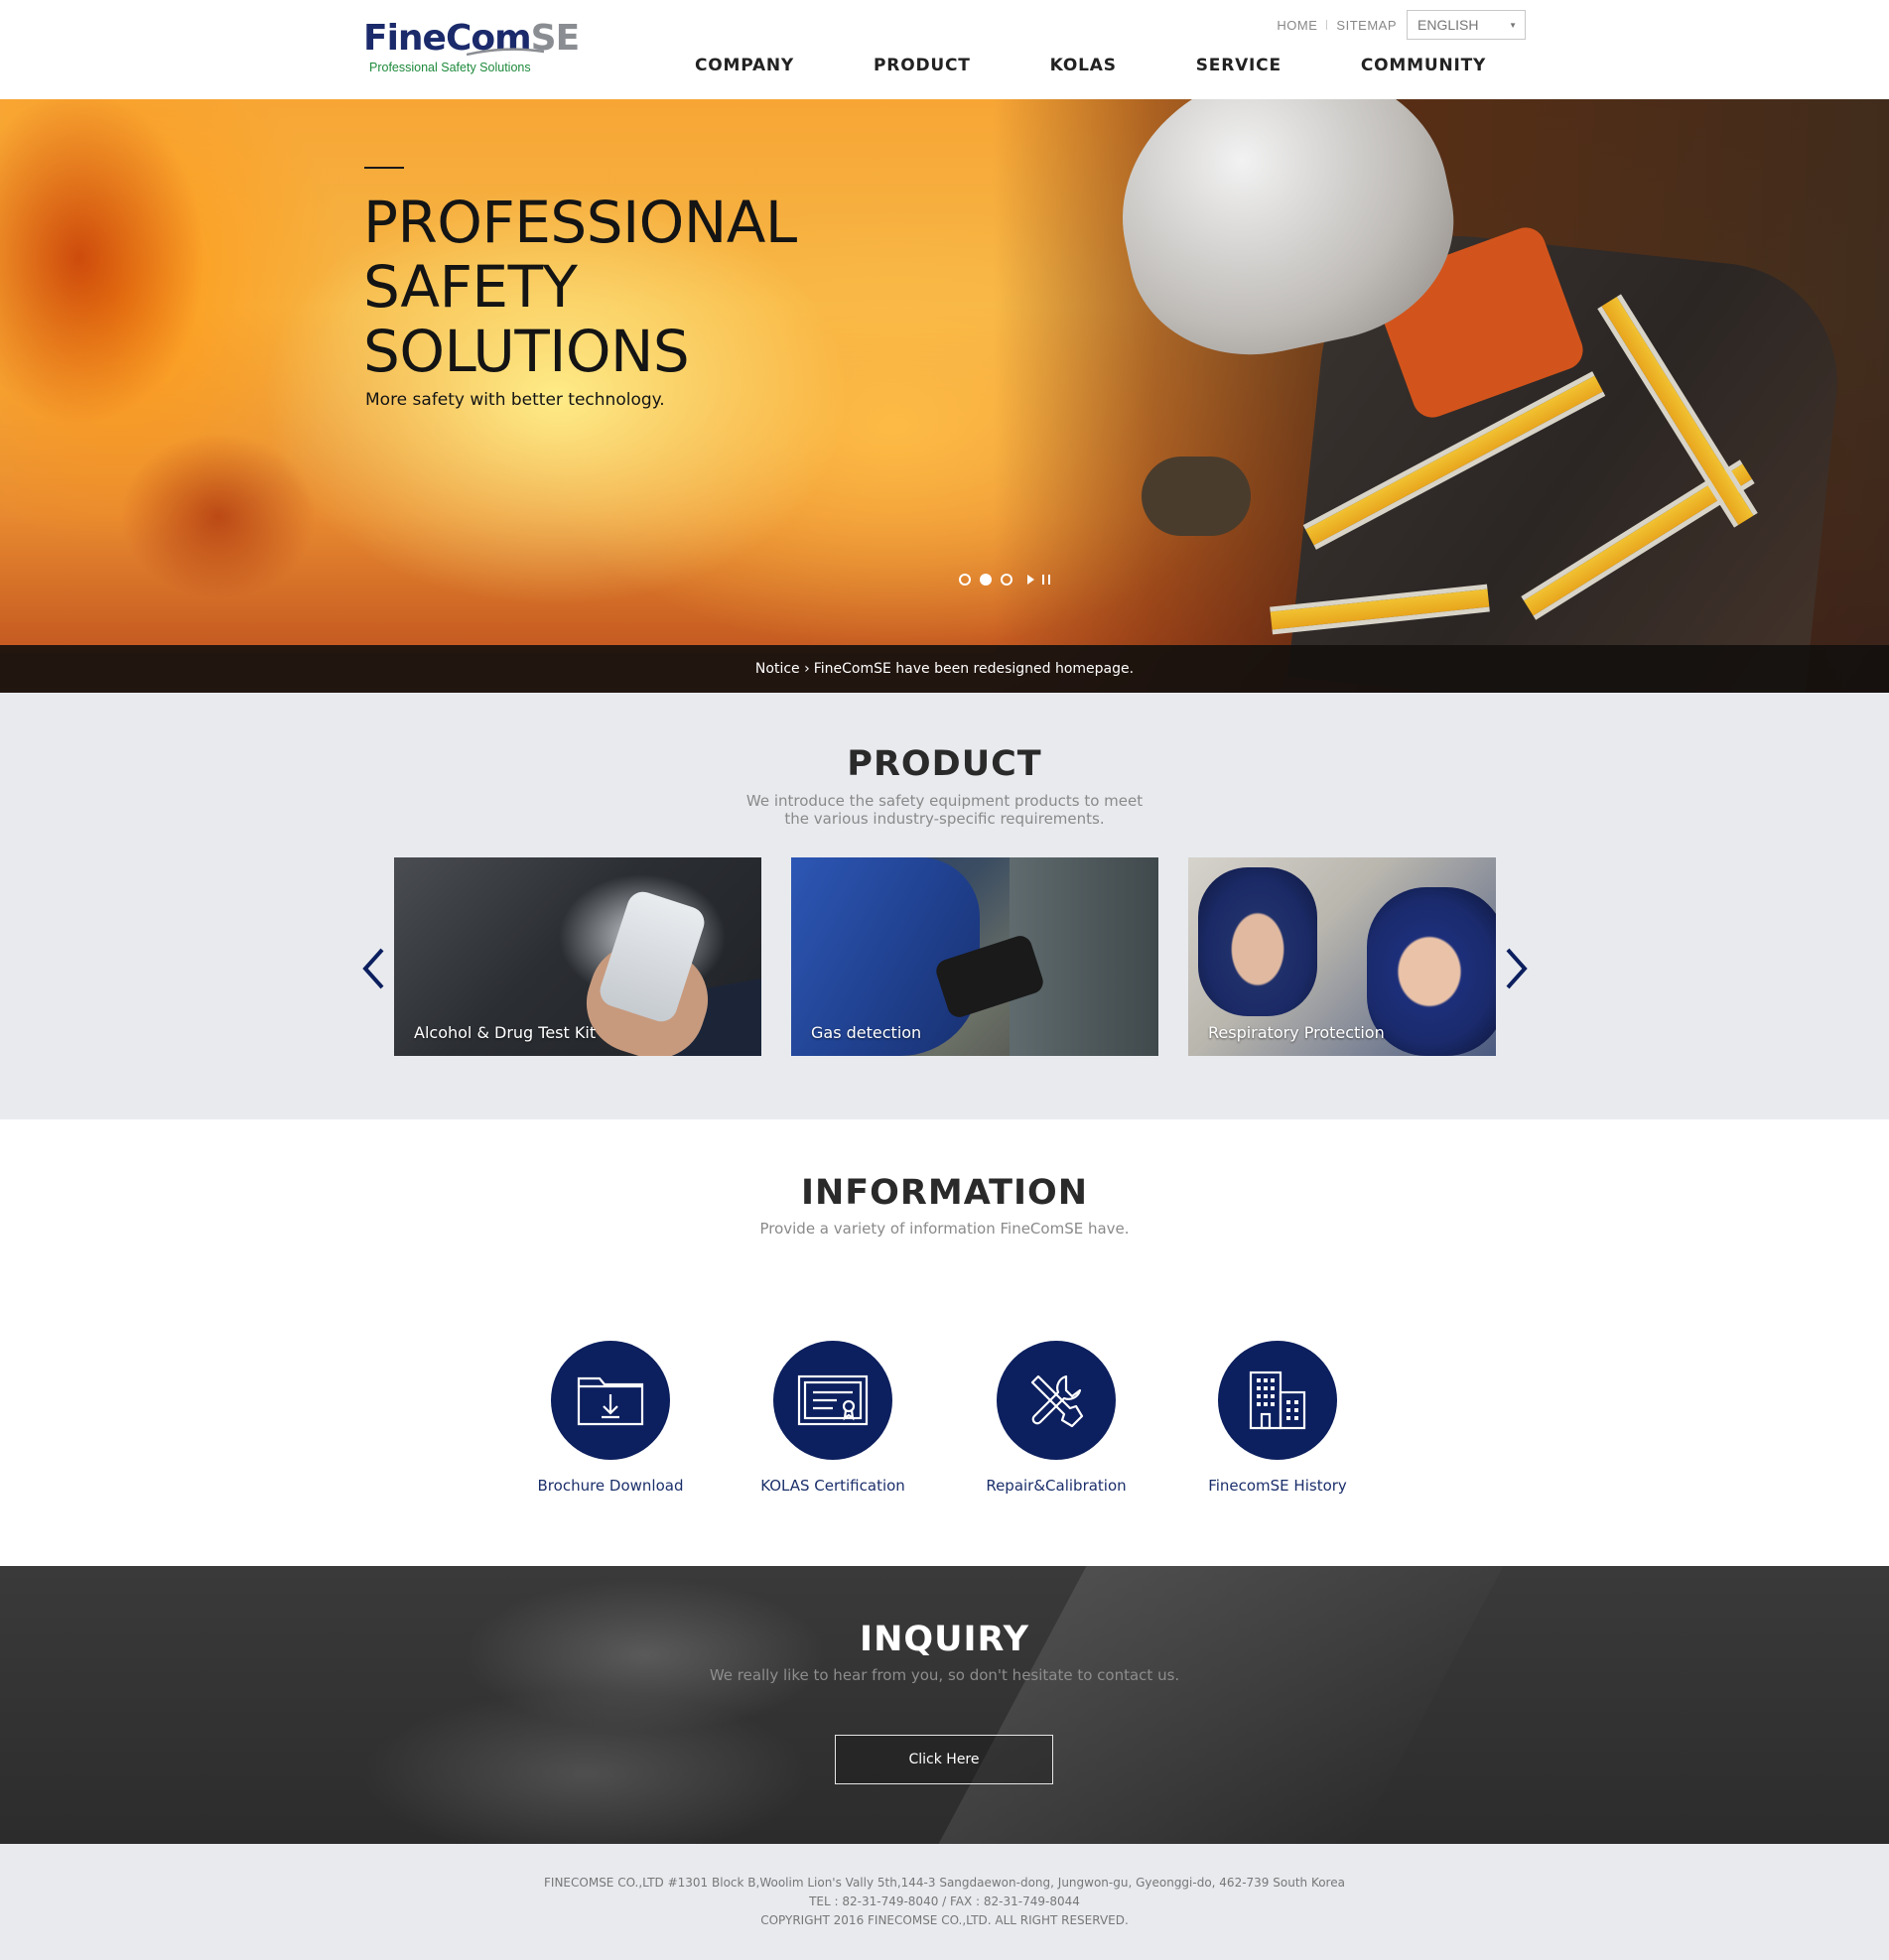  What do you see at coordinates (944, 764) in the screenshot?
I see `product-section-title: PRODUCT` at bounding box center [944, 764].